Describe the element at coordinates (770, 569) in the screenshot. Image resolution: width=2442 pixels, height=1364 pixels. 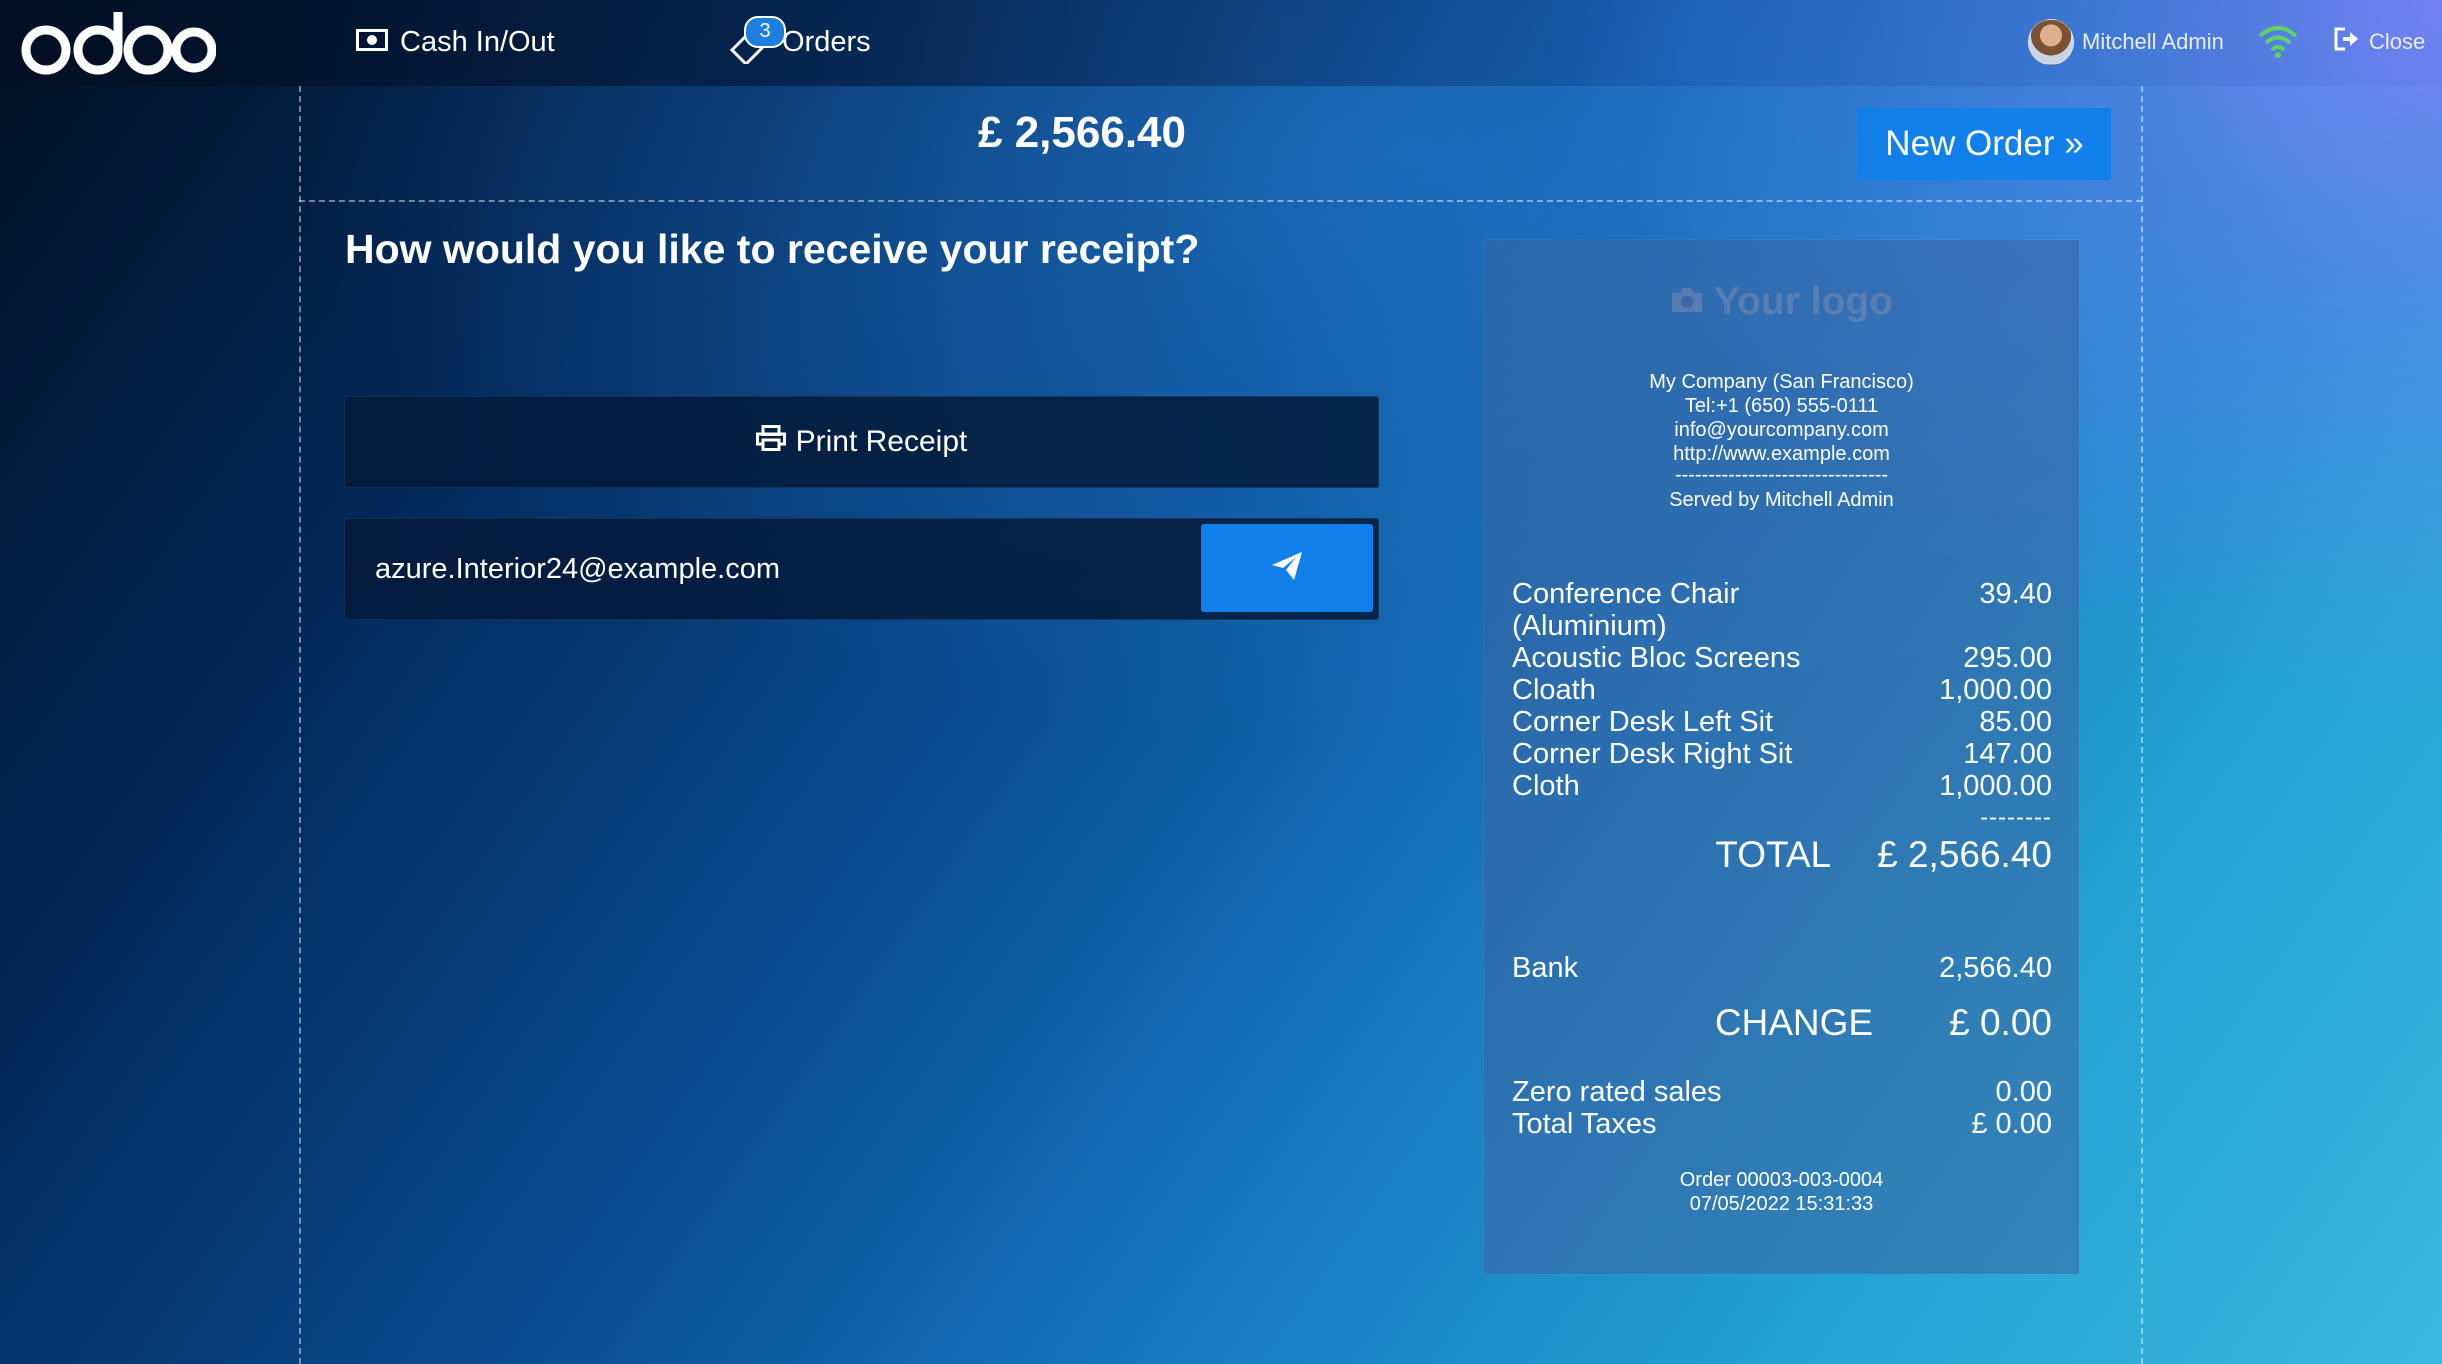
I see `email-input` at that location.